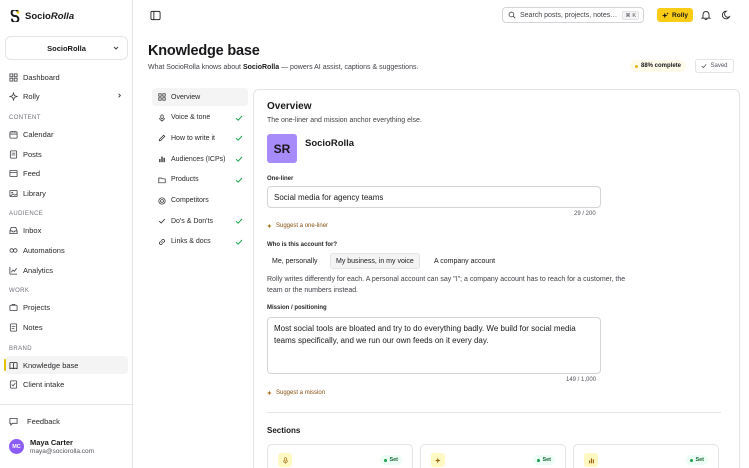 The image size is (749, 468). What do you see at coordinates (13, 77) in the screenshot?
I see `dashboard-icon` at bounding box center [13, 77].